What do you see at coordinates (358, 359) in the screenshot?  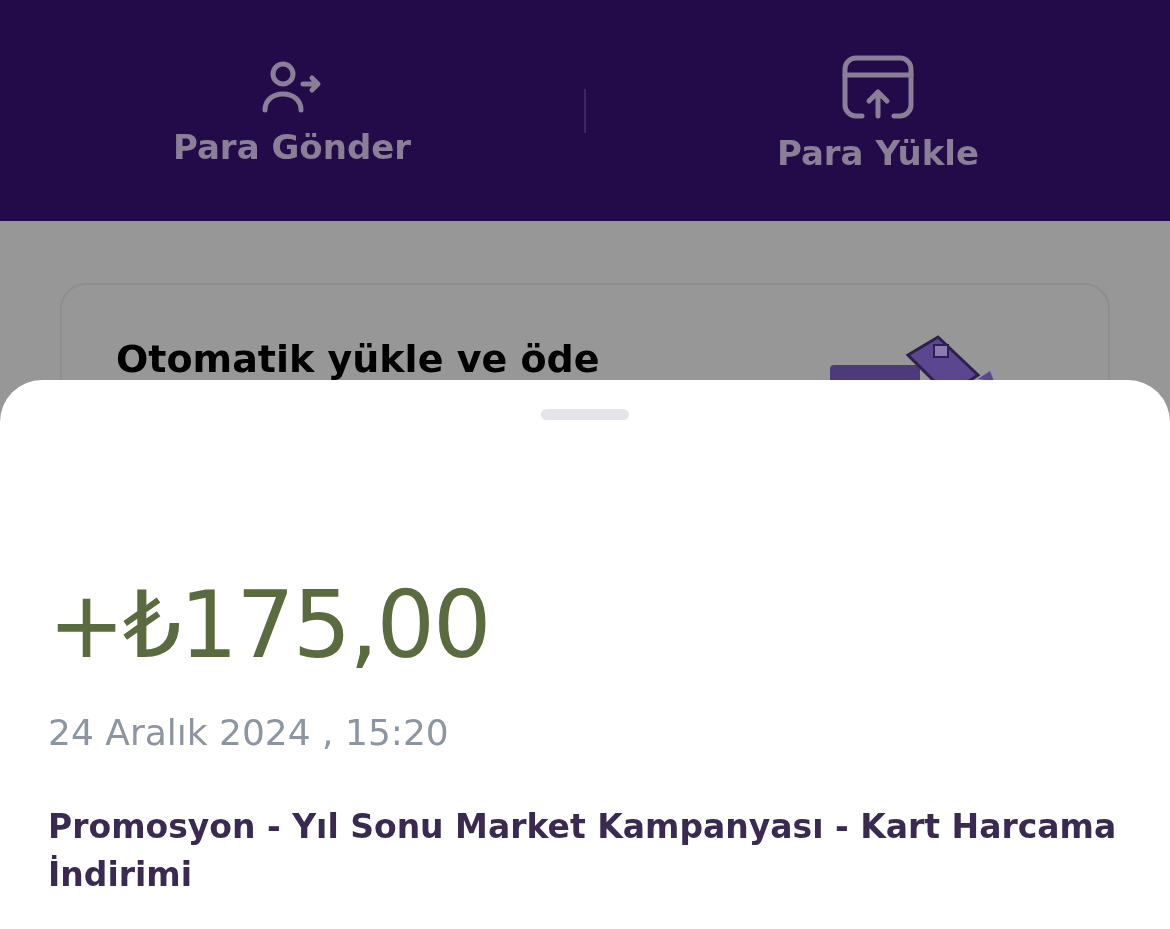 I see `promo-title: Otomatik yükle ve öde` at bounding box center [358, 359].